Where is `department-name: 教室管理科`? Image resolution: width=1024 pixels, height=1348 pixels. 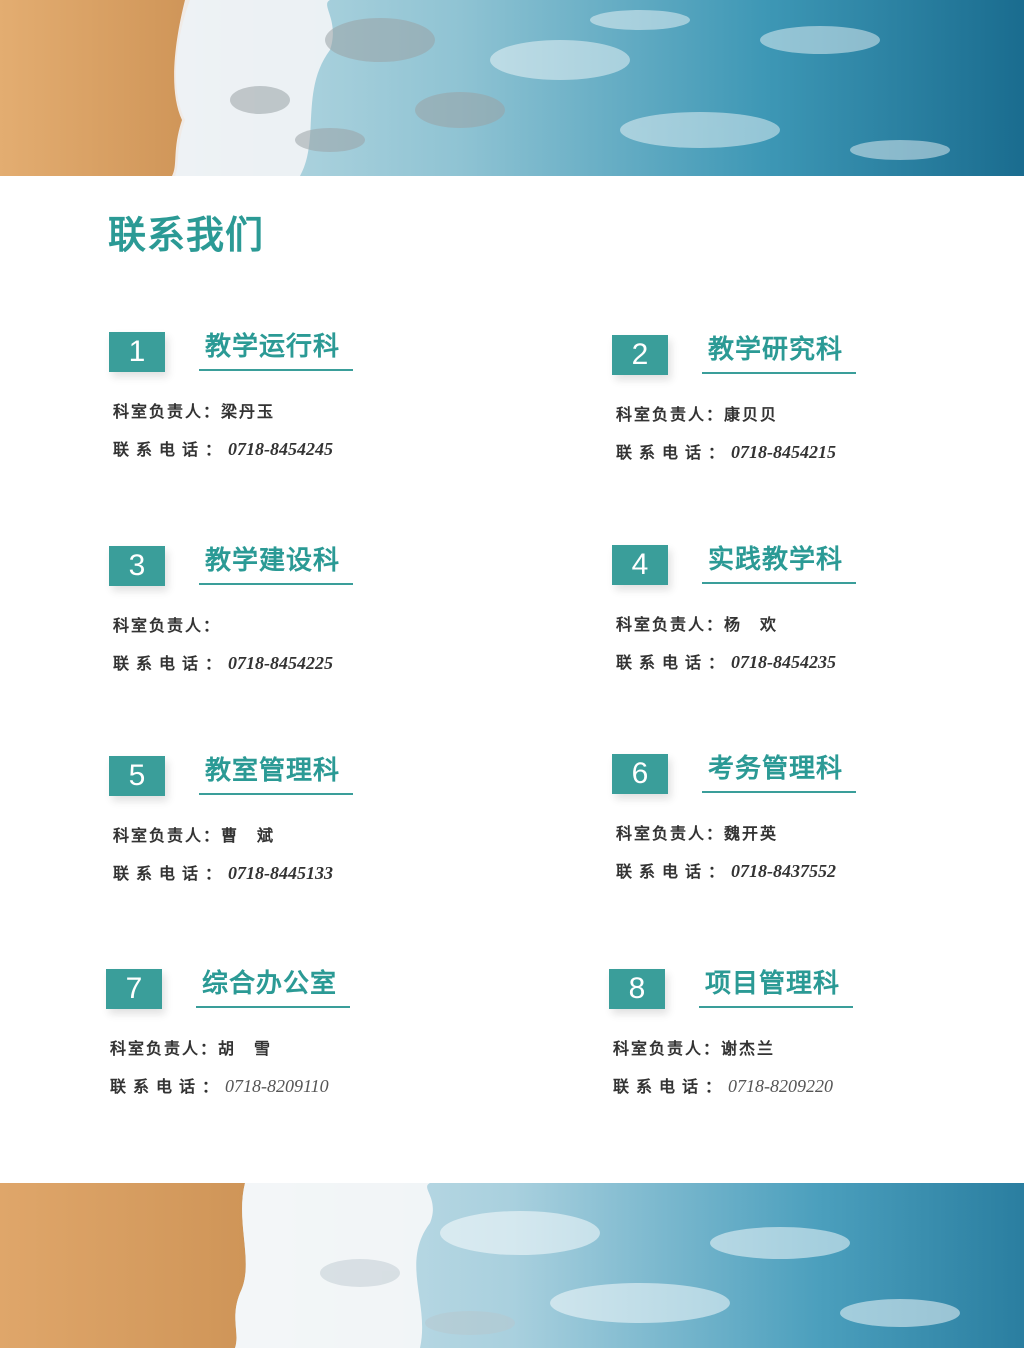 department-name: 教室管理科 is located at coordinates (273, 771).